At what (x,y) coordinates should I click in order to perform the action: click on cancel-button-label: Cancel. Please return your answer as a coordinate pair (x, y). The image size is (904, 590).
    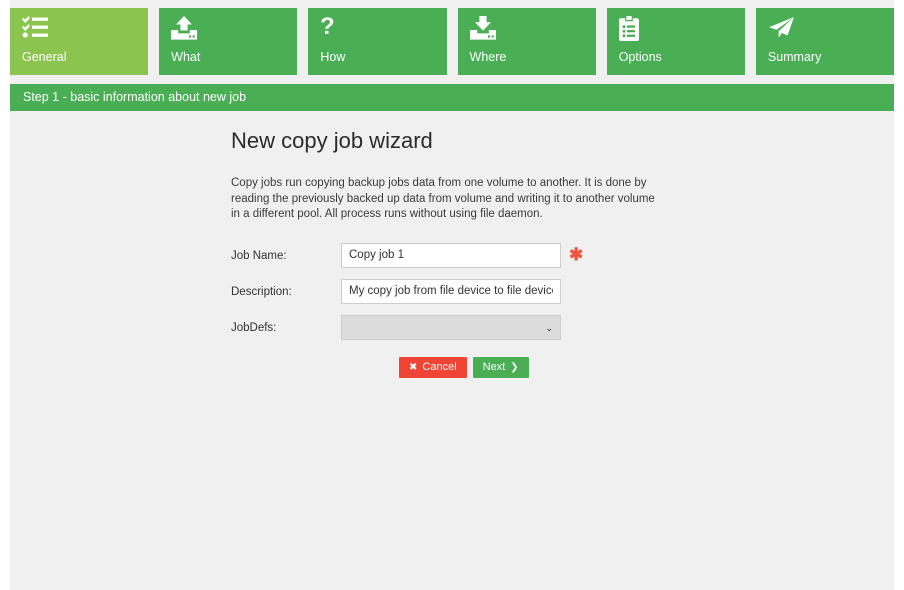
    Looking at the image, I should click on (439, 366).